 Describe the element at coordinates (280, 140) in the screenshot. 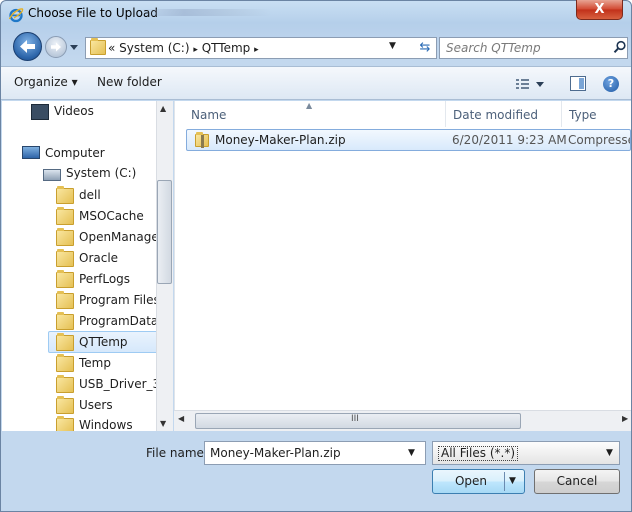

I see `file-name: Money-Maker-Plan.zip` at that location.